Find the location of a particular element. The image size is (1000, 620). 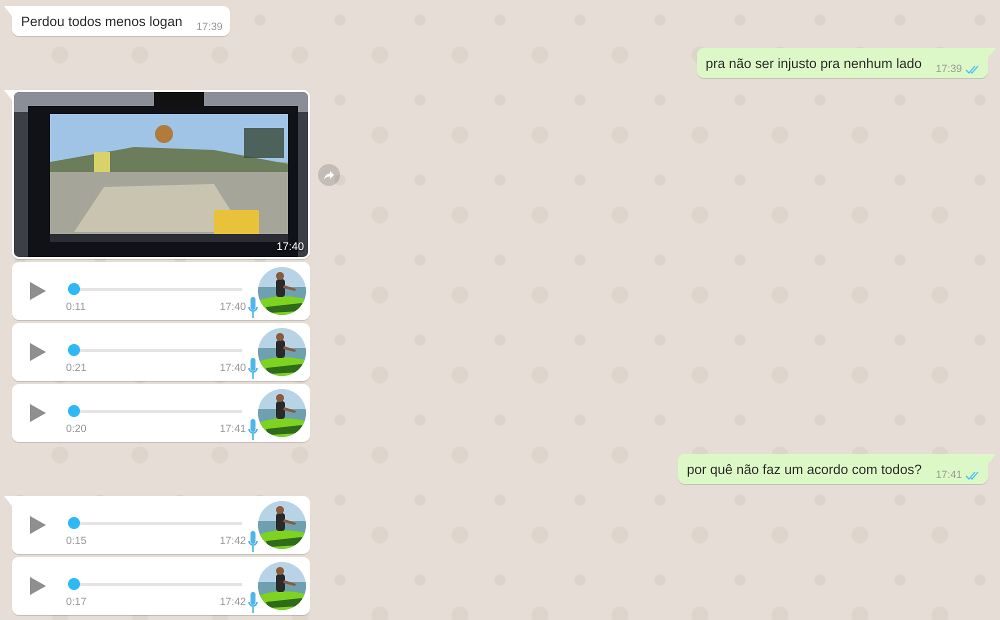

message-text: por quê não faz um acordo com todos? is located at coordinates (804, 470).